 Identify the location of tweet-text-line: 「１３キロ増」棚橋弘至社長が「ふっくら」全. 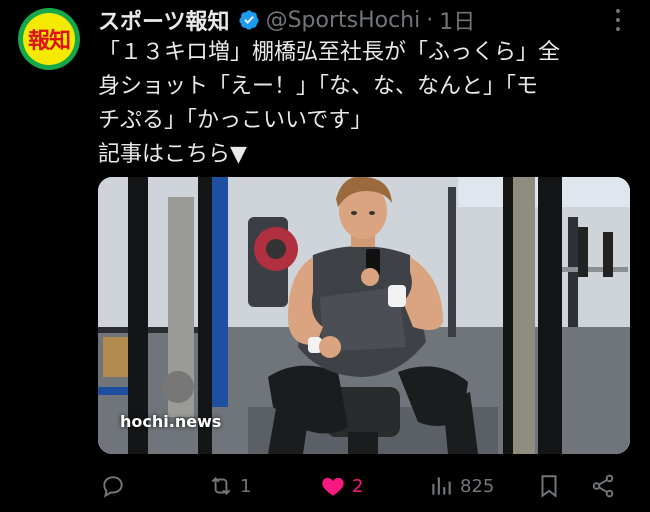
(329, 52).